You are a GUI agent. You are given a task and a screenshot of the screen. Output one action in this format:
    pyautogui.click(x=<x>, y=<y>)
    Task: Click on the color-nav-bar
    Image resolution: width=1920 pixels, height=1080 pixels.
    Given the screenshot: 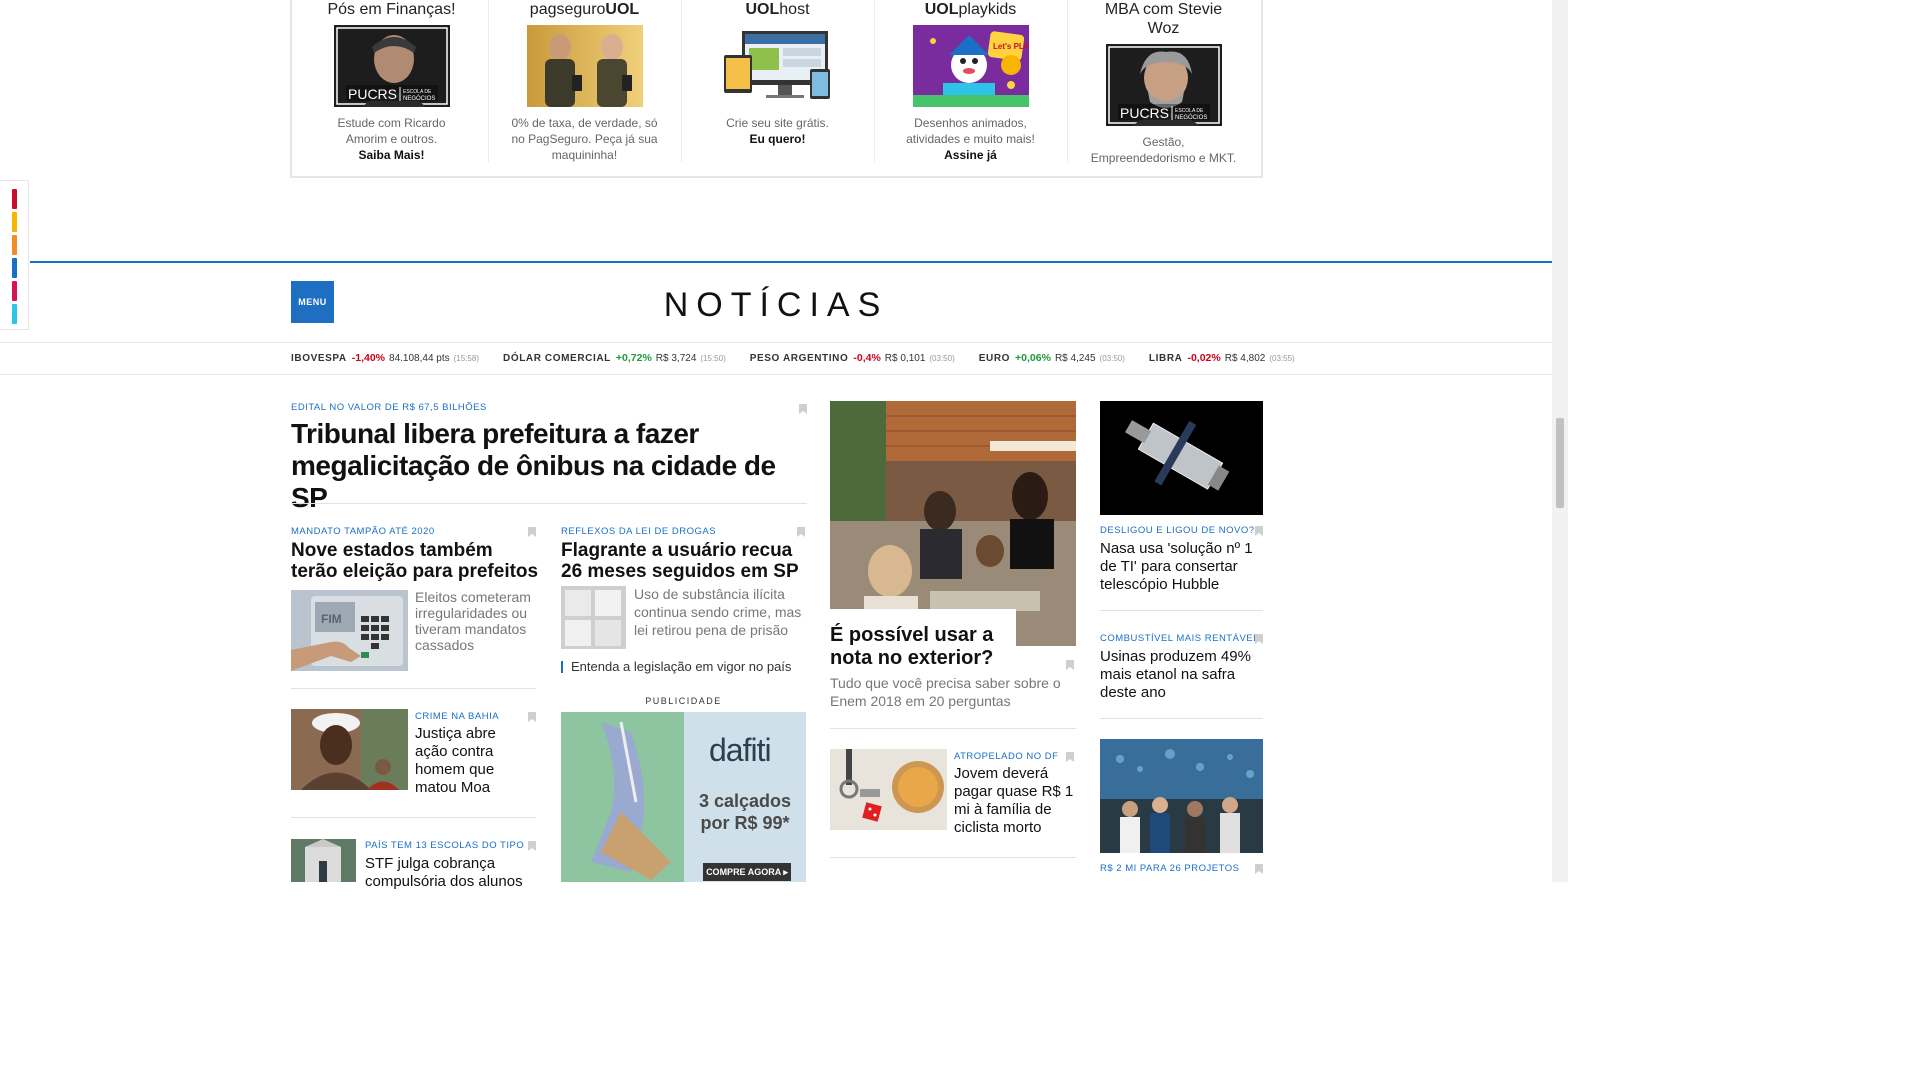 What is the action you would take?
    pyautogui.click(x=14, y=255)
    